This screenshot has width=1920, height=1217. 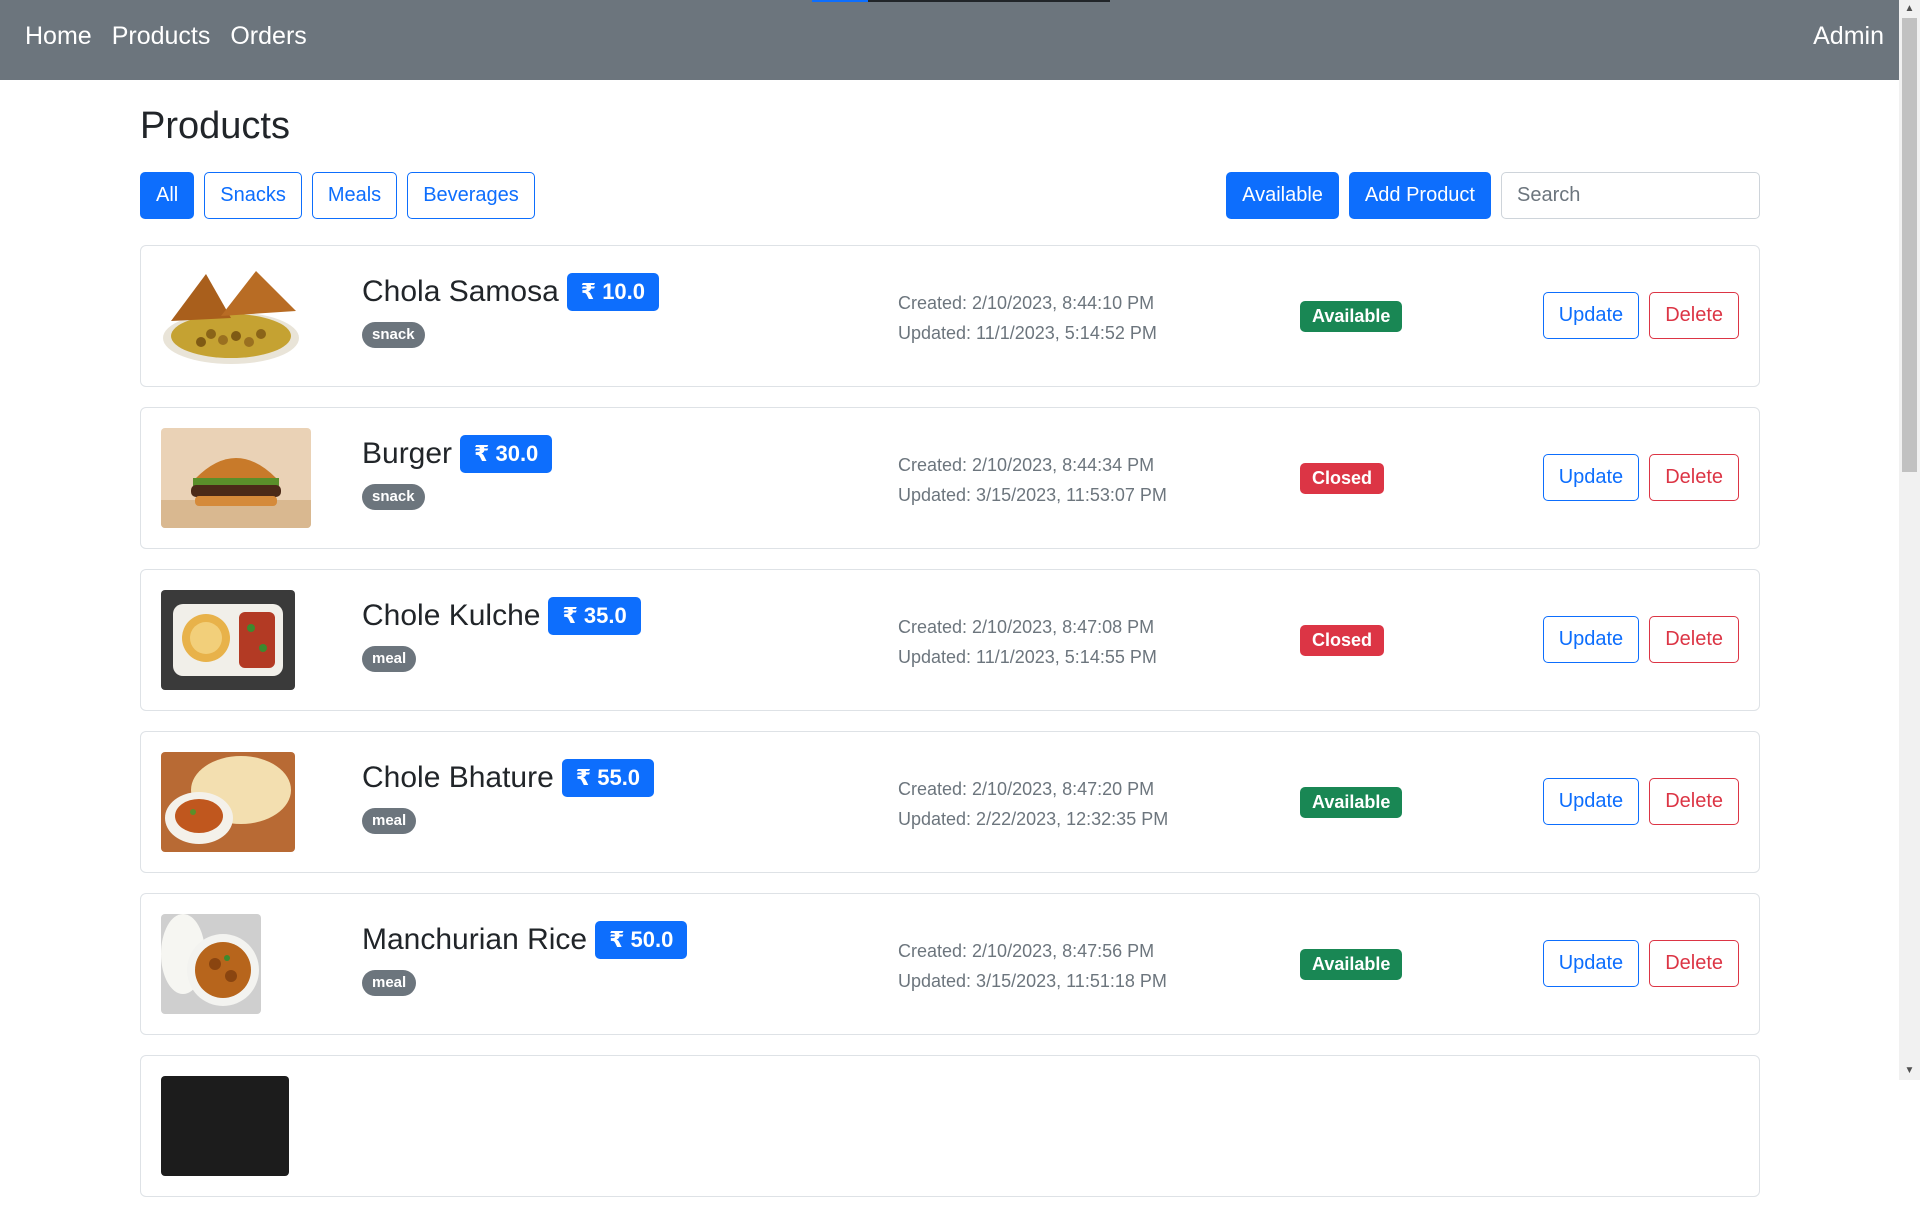 What do you see at coordinates (506, 454) in the screenshot?
I see `price-badge: ₹ 30.0` at bounding box center [506, 454].